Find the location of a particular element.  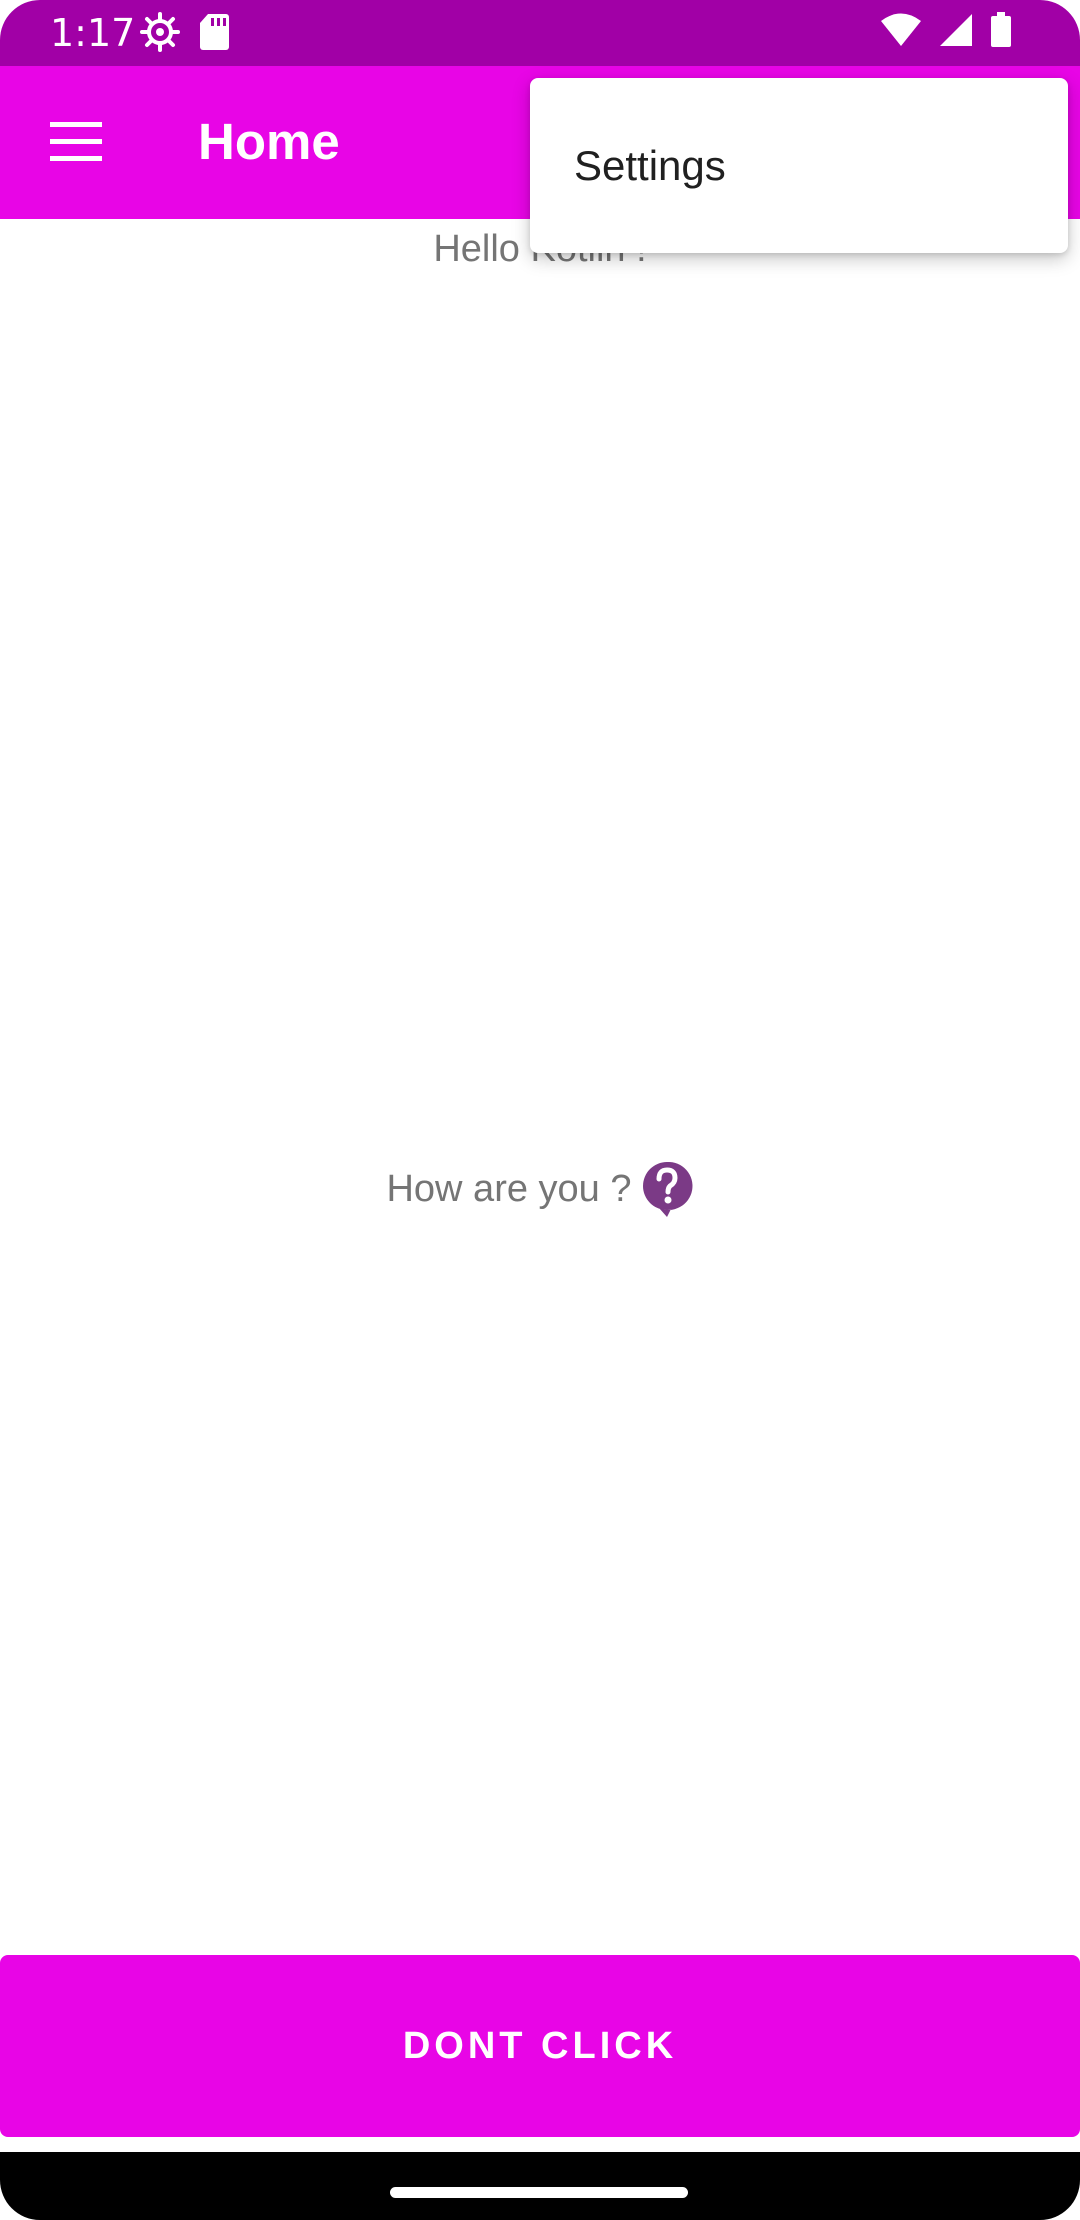

settings-gear-icon is located at coordinates (160, 32).